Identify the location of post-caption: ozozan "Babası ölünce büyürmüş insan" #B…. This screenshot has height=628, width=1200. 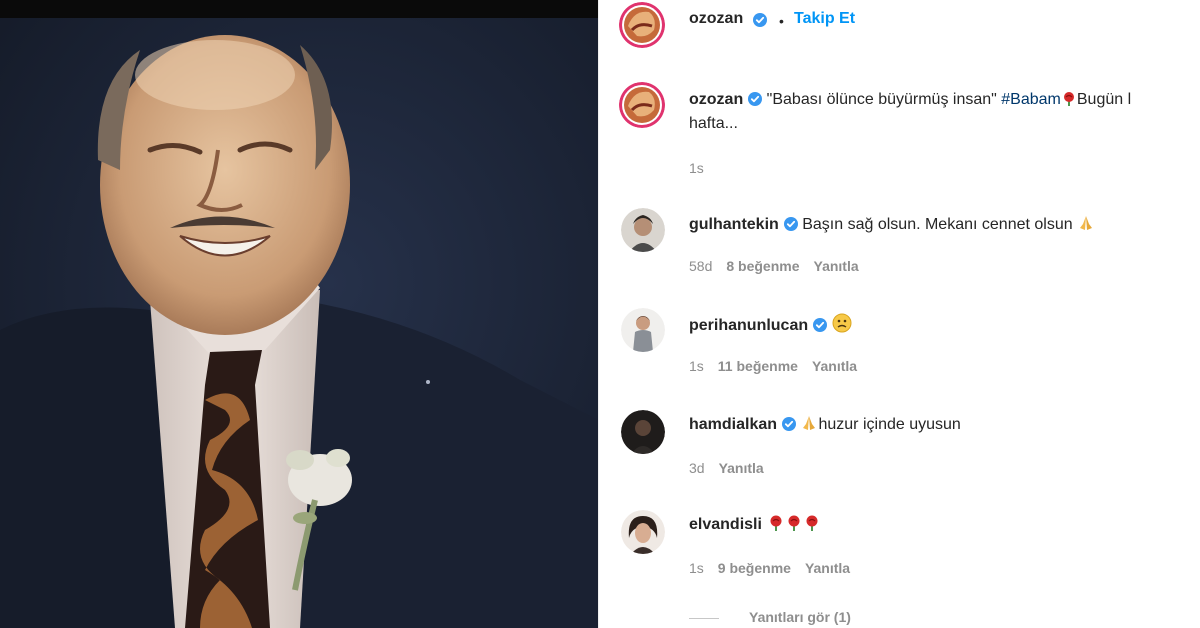
(899, 130).